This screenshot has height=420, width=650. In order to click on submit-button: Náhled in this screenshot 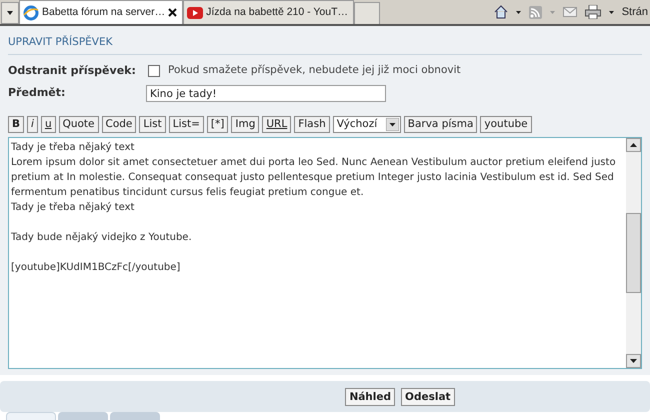, I will do `click(370, 397)`.